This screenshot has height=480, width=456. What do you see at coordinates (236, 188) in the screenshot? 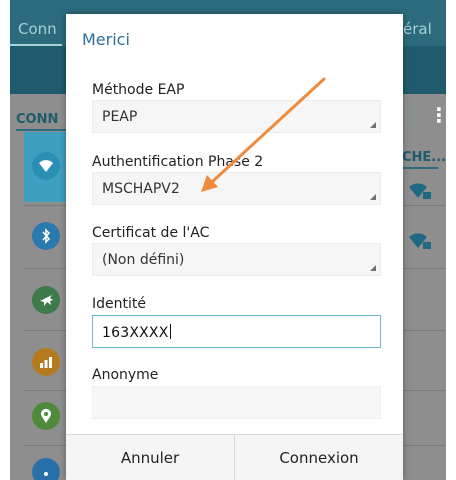
I see `phase2-auth-select: MSCHAPV2` at bounding box center [236, 188].